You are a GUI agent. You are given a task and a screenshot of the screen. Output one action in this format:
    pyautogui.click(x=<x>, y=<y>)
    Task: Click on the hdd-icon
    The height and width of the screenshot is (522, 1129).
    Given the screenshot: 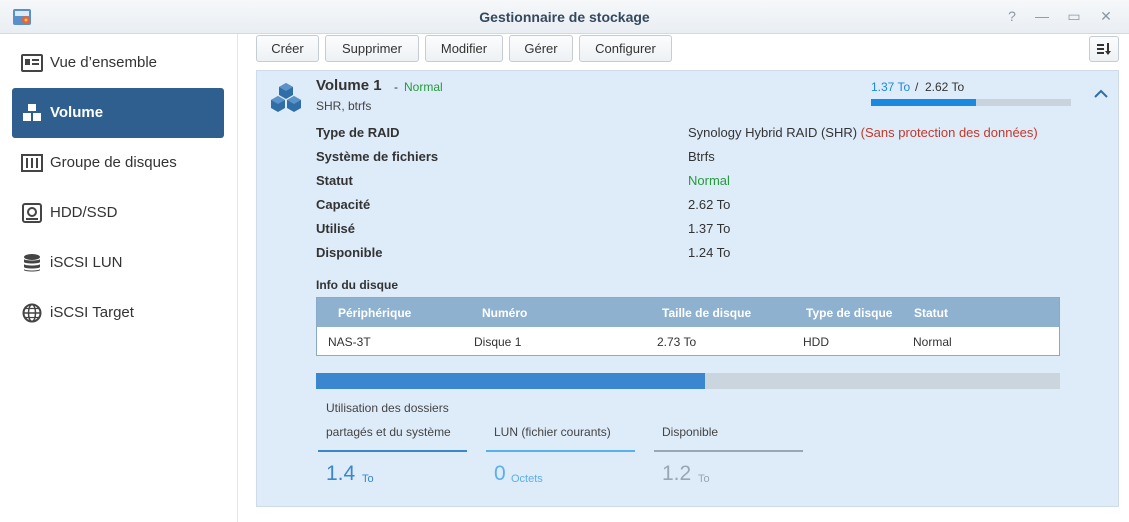 What is the action you would take?
    pyautogui.click(x=32, y=213)
    